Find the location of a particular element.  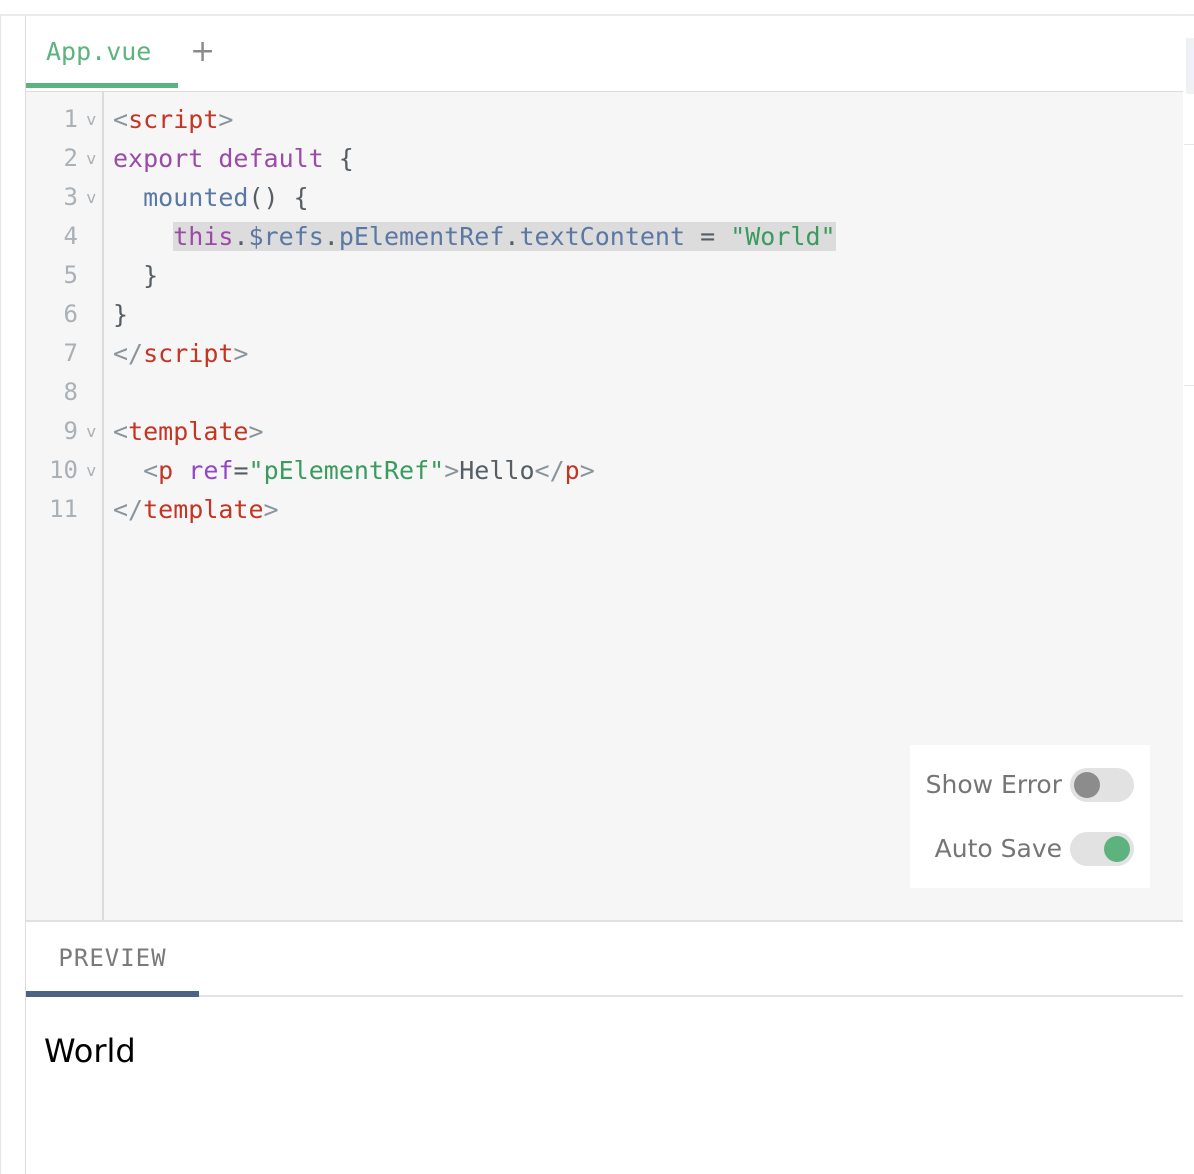

gutter-row: 1v is located at coordinates (64, 119).